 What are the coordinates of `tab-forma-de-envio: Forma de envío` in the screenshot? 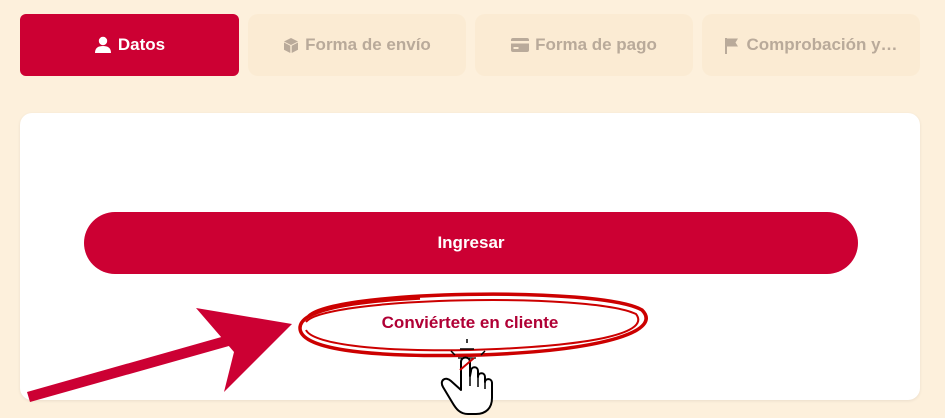 It's located at (357, 45).